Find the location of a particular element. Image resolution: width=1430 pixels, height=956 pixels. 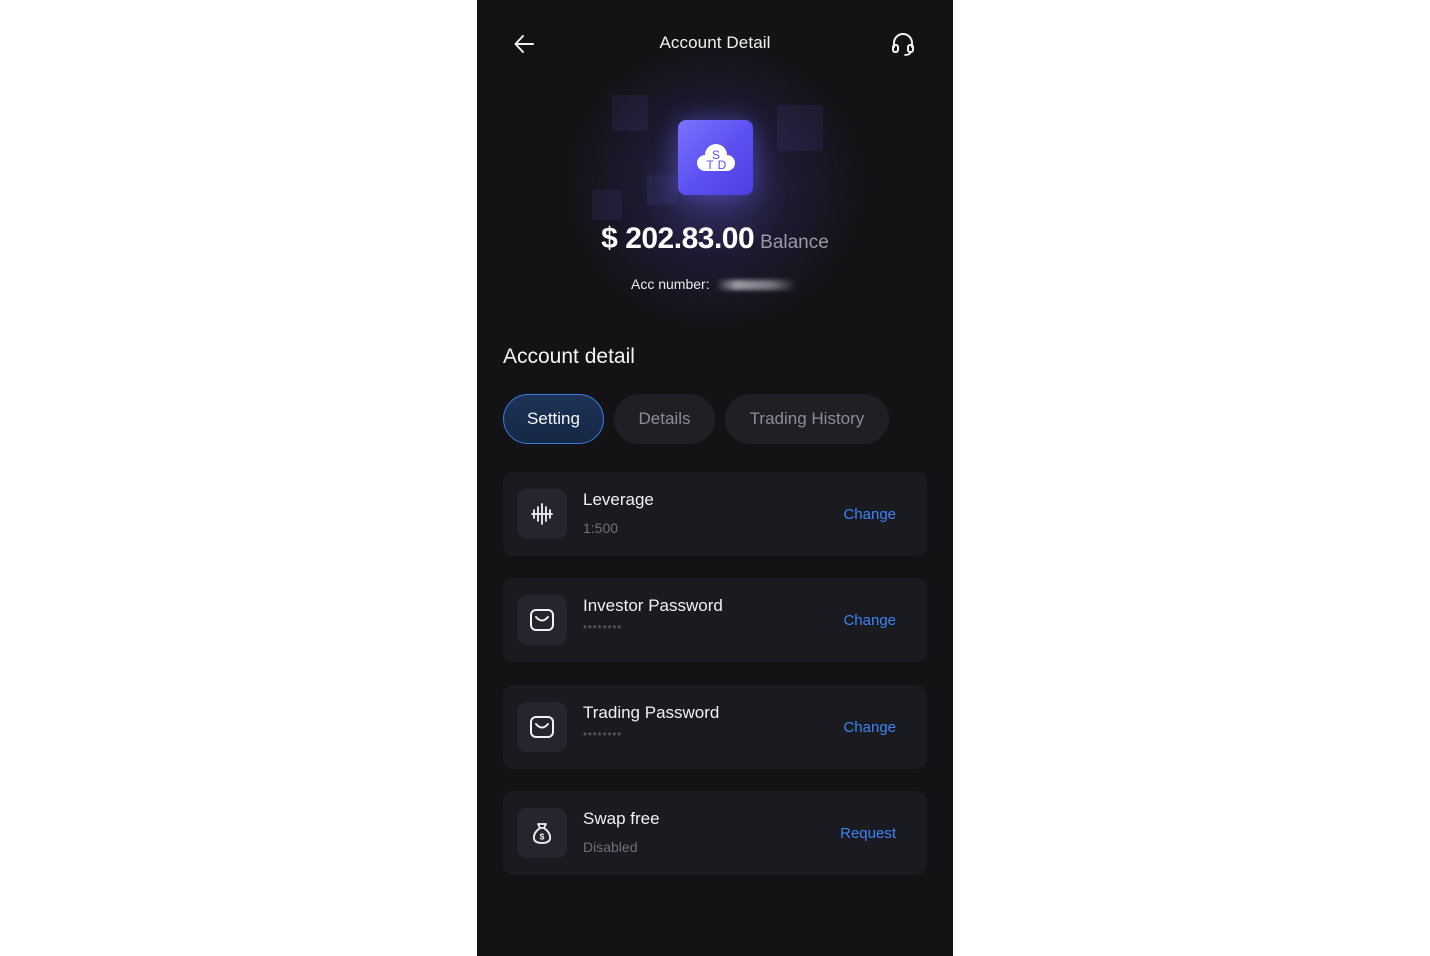

support-button is located at coordinates (903, 44).